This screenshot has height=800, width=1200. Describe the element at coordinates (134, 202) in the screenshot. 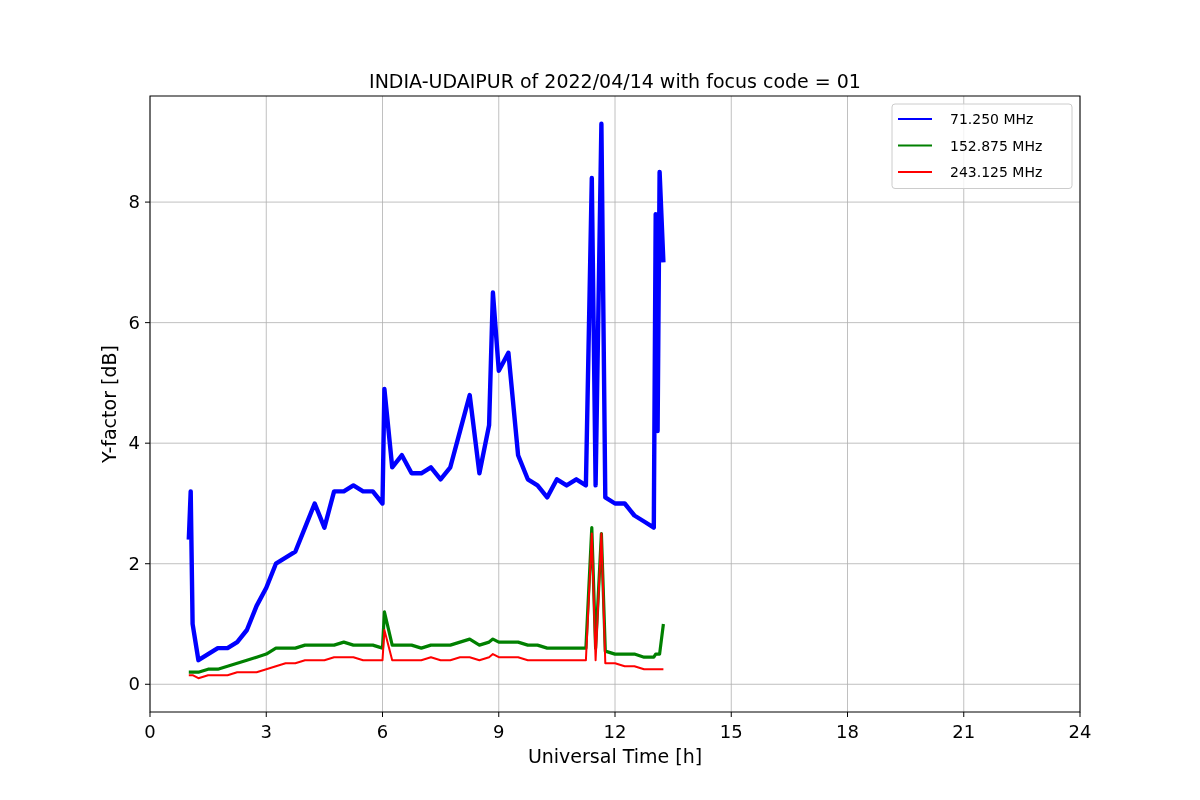

I see `tick-label: 8` at that location.